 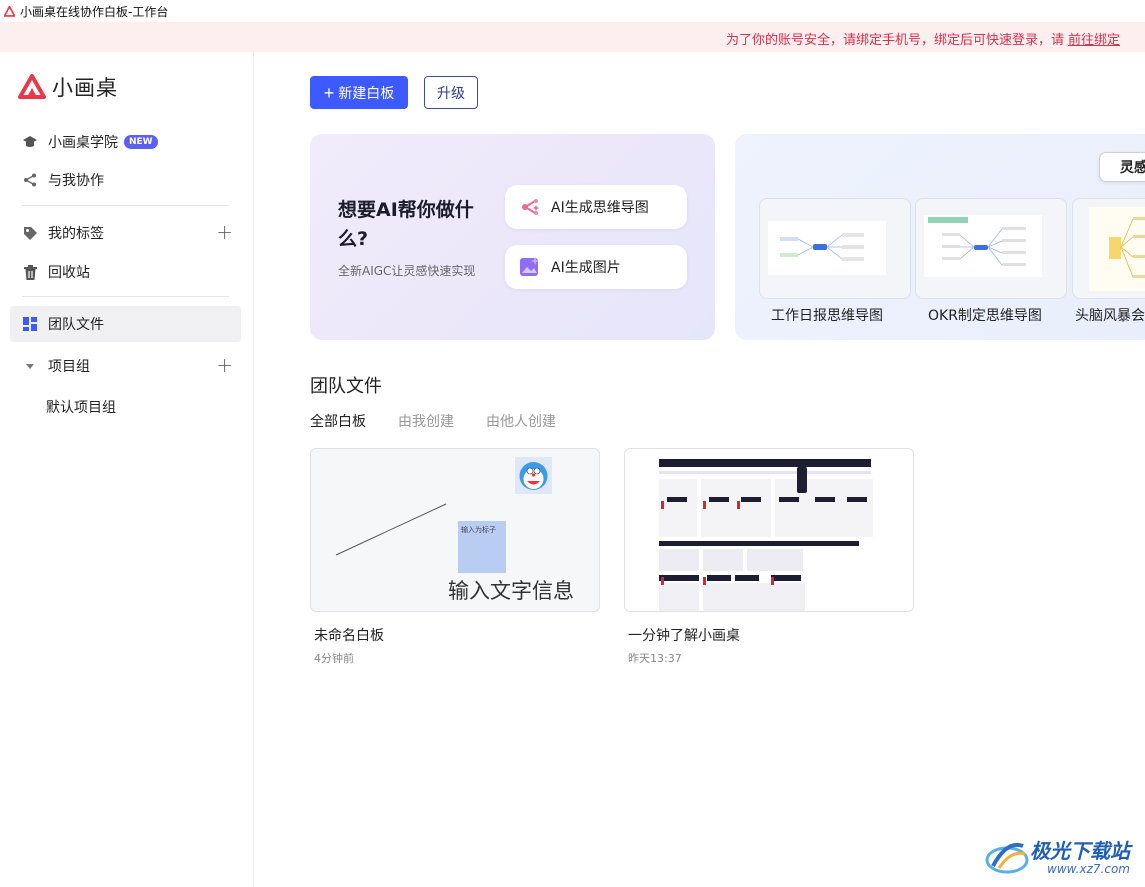 I want to click on banner-message: 为了你的账号安全，请绑定手机号，绑定后可快速登录，请 前往绑定, so click(x=923, y=40).